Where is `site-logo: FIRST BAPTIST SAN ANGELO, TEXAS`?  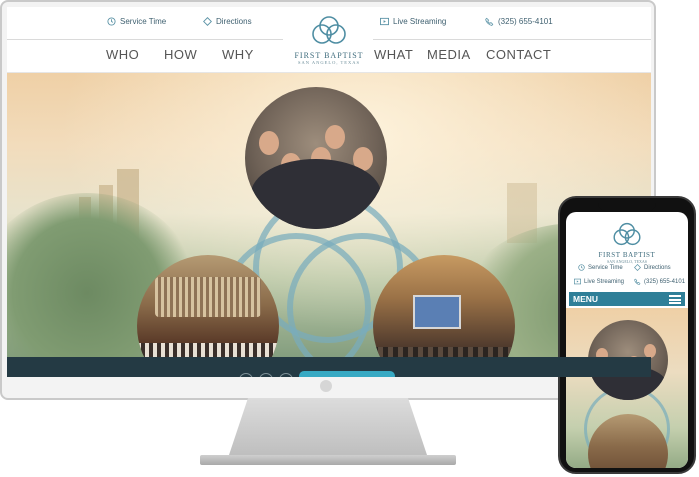 site-logo: FIRST BAPTIST SAN ANGELO, TEXAS is located at coordinates (329, 40).